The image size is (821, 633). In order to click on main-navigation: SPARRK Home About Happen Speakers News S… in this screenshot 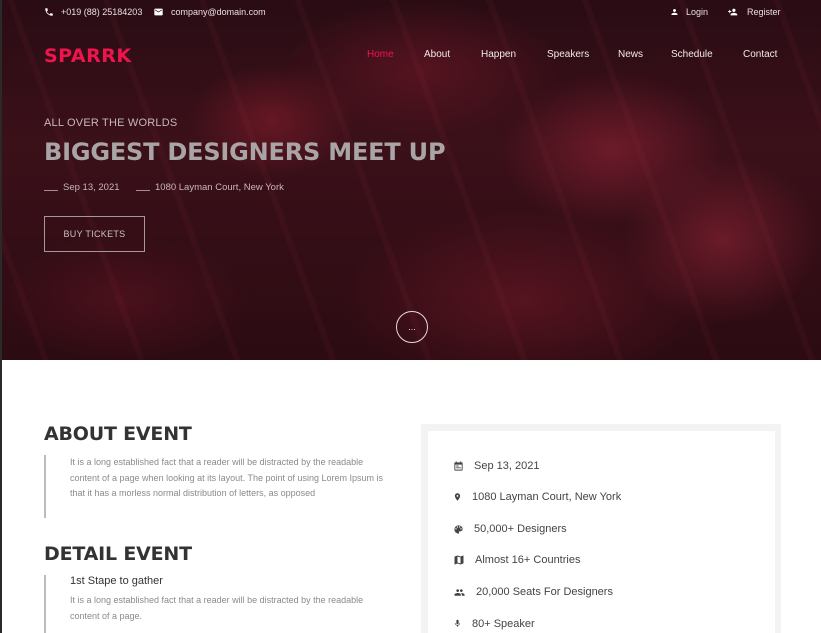, I will do `click(410, 56)`.